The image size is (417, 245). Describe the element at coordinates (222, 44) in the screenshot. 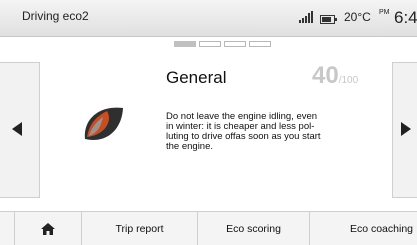

I see `page-indicator` at that location.